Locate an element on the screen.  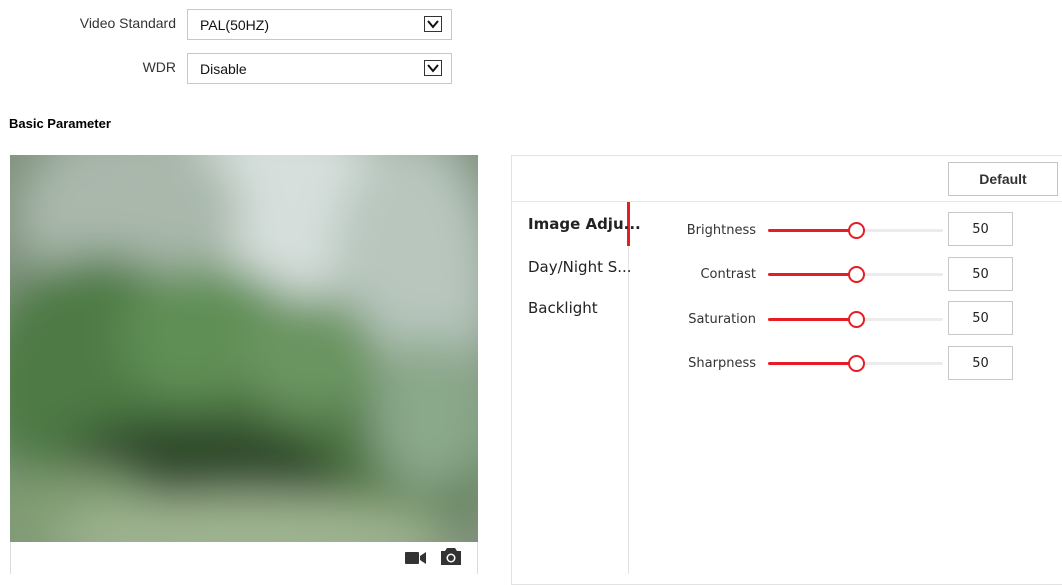
contrast-slider-handle is located at coordinates (856, 274).